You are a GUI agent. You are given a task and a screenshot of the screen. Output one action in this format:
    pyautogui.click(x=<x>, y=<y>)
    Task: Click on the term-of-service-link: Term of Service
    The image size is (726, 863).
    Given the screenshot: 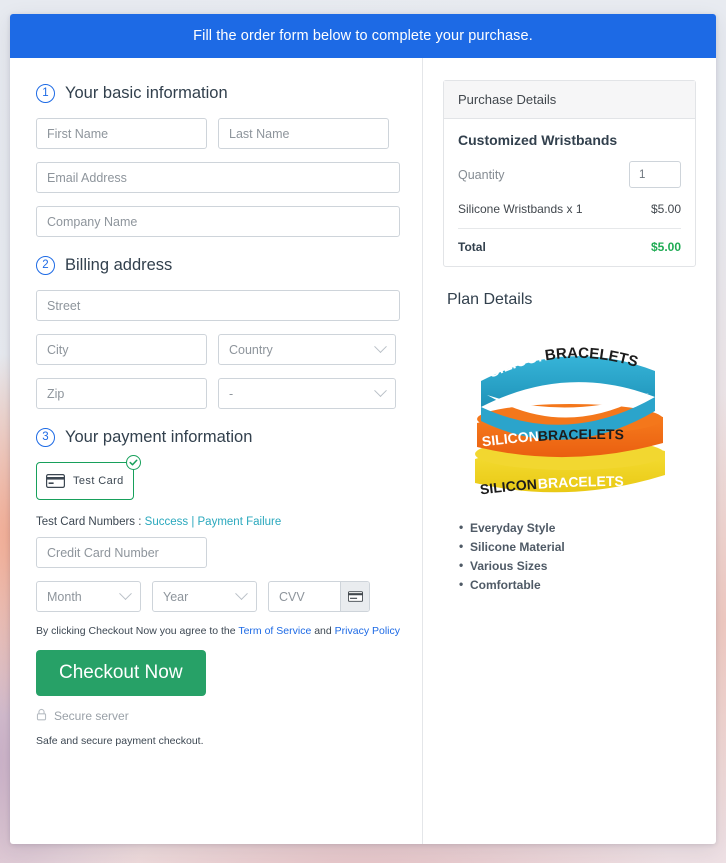 What is the action you would take?
    pyautogui.click(x=274, y=631)
    